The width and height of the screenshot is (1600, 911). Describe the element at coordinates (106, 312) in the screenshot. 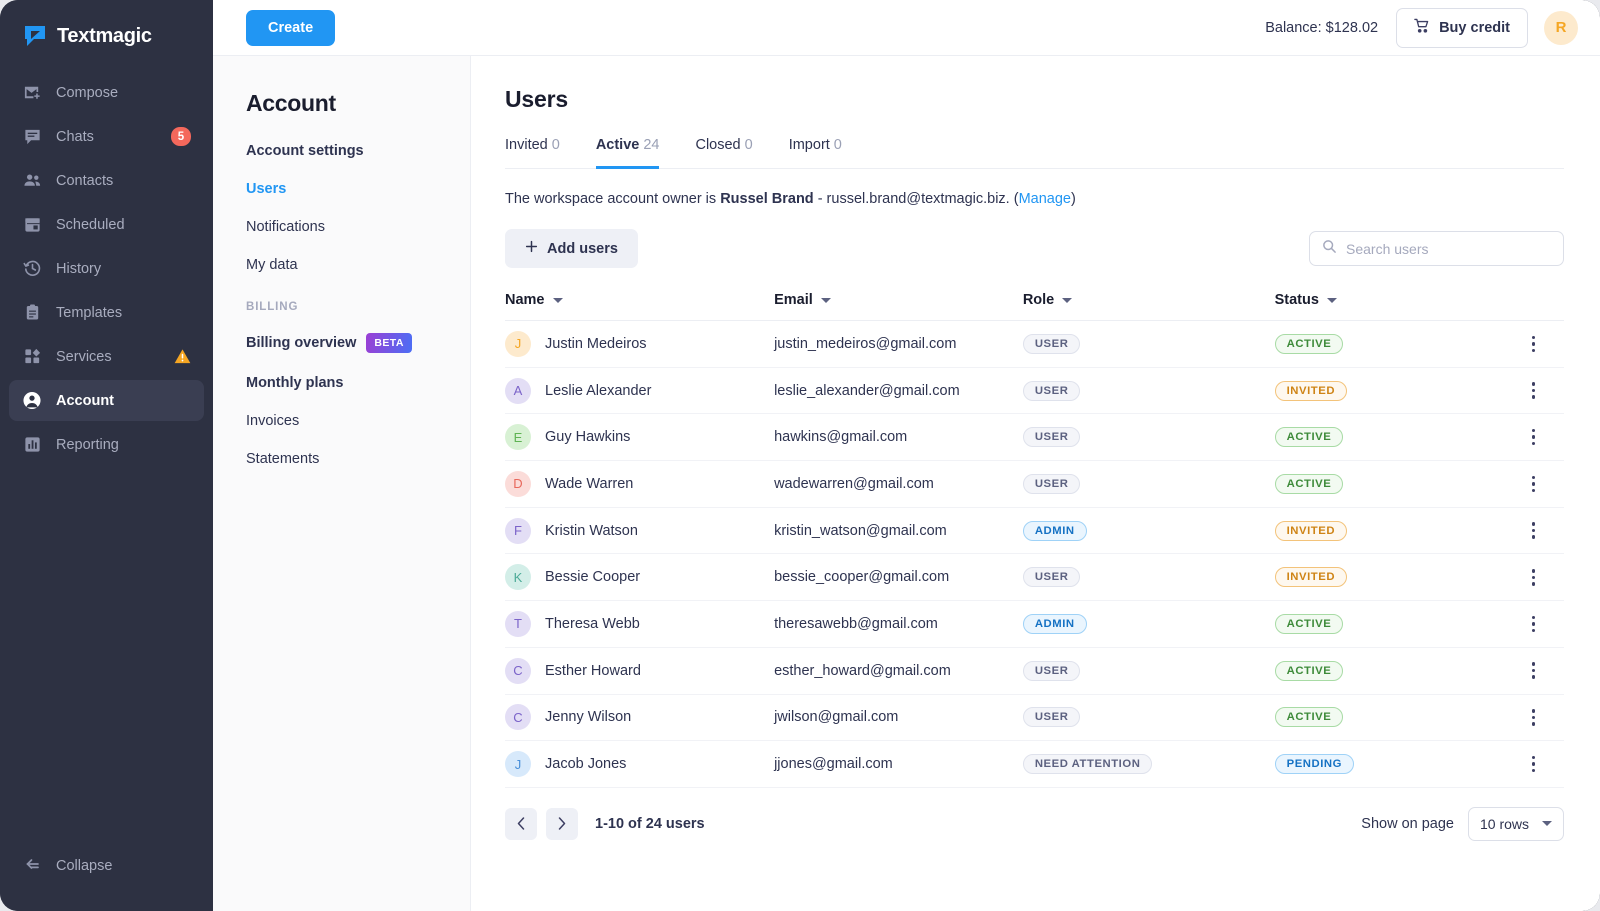

I see `sidebar-item-templates: Templates` at that location.